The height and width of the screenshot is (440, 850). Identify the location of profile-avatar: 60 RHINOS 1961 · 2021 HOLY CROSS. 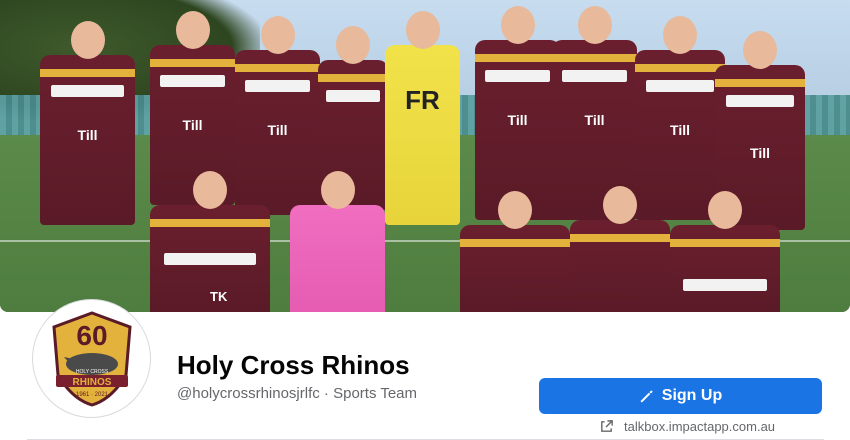
(91, 358).